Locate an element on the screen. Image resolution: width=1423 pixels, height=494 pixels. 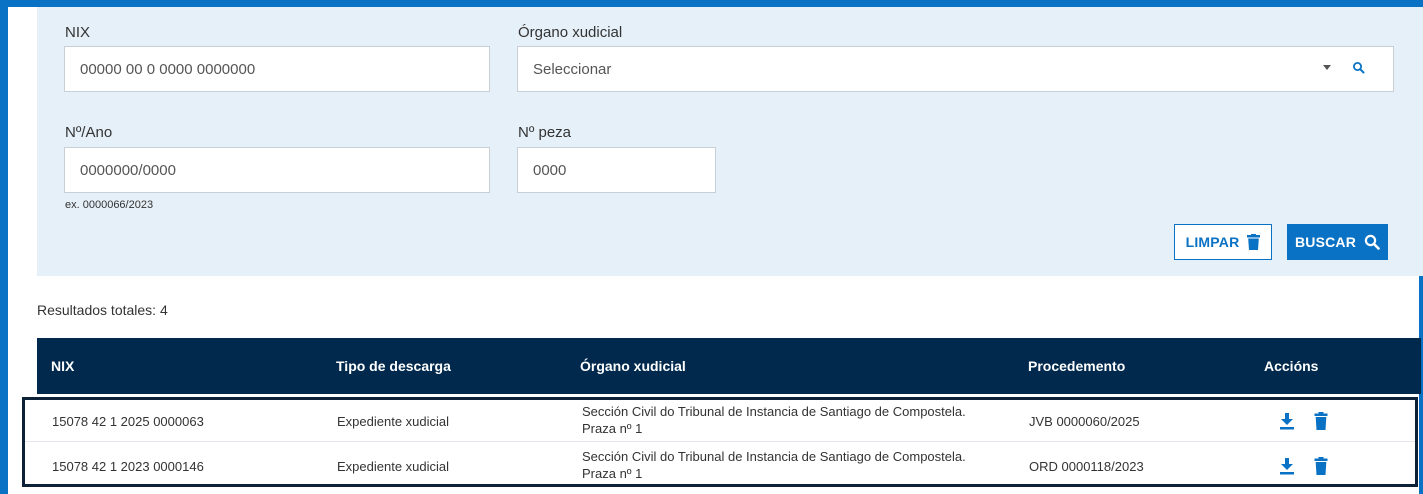
nix-cell: 15078 42 1 2025 0000063 is located at coordinates (128, 421).